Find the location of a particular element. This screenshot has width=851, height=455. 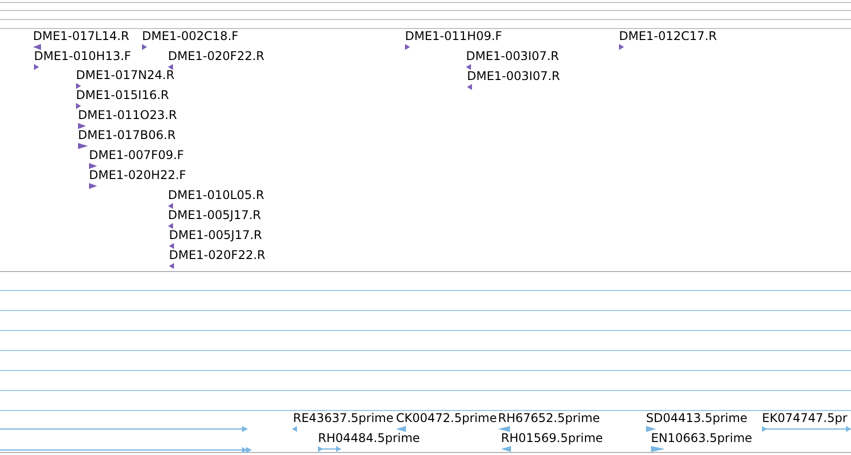

feature-label: DME1-017L14.R is located at coordinates (81, 36).